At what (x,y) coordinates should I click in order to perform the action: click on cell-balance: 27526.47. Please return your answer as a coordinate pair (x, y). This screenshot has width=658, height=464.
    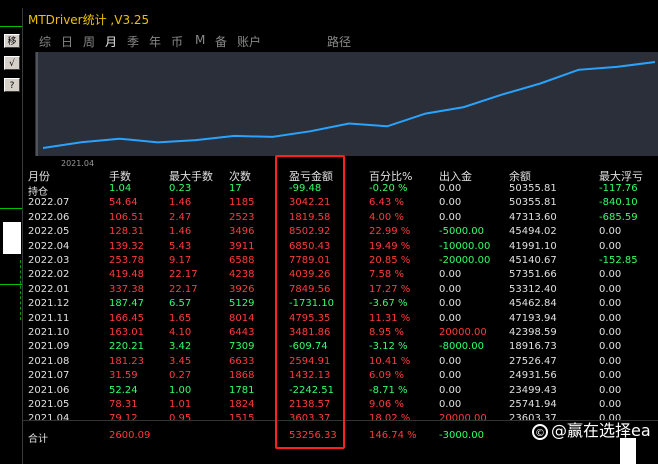
    Looking at the image, I should click on (533, 361).